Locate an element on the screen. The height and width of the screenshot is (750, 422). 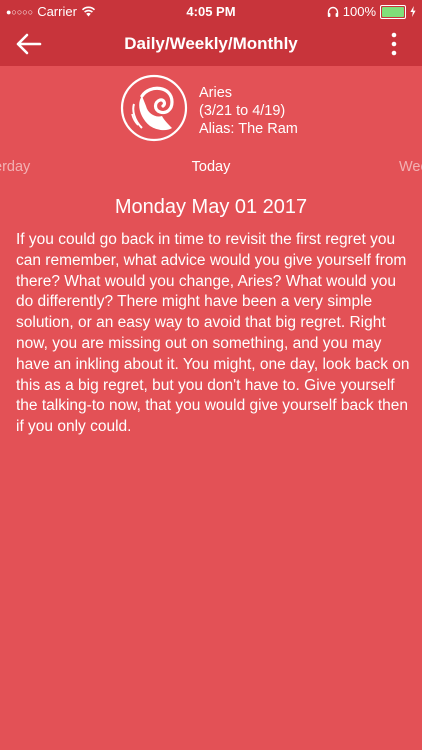
reading-date: Monday May 01 2017 is located at coordinates (211, 207).